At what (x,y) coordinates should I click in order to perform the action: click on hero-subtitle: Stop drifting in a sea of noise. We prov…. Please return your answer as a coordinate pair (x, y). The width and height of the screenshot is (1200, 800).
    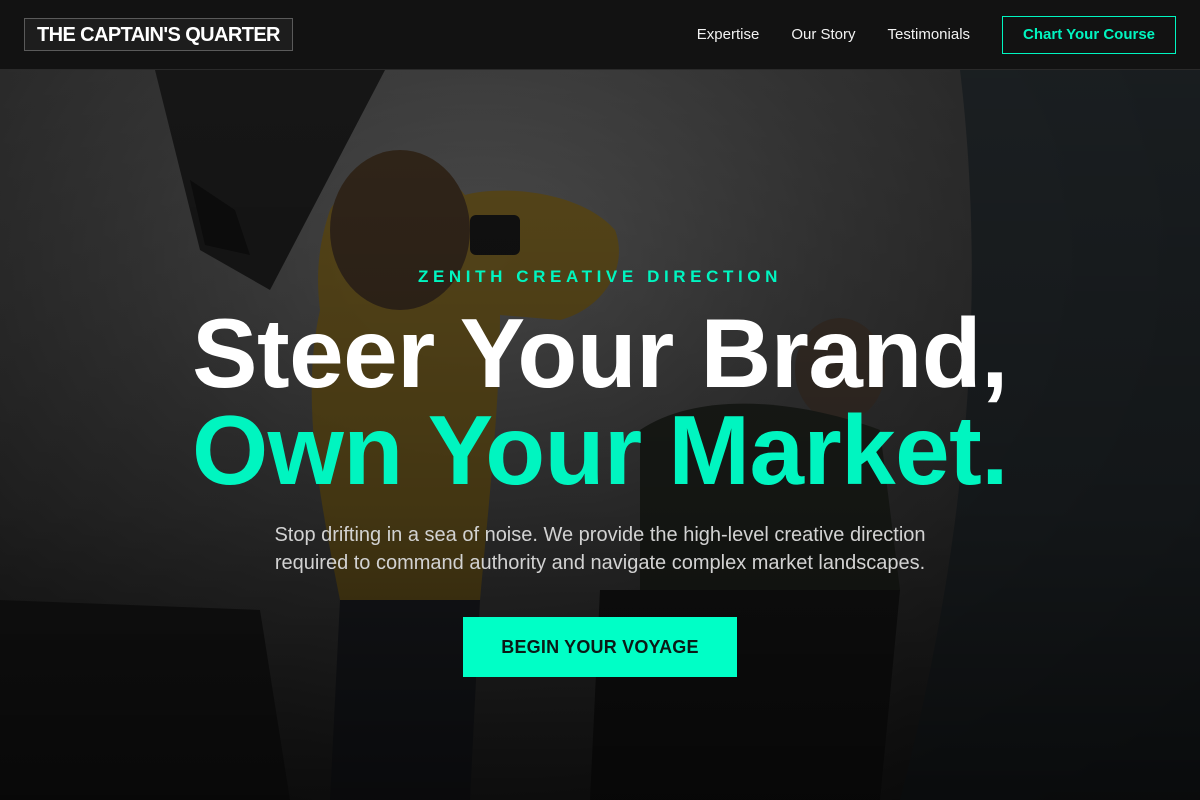
    Looking at the image, I should click on (600, 549).